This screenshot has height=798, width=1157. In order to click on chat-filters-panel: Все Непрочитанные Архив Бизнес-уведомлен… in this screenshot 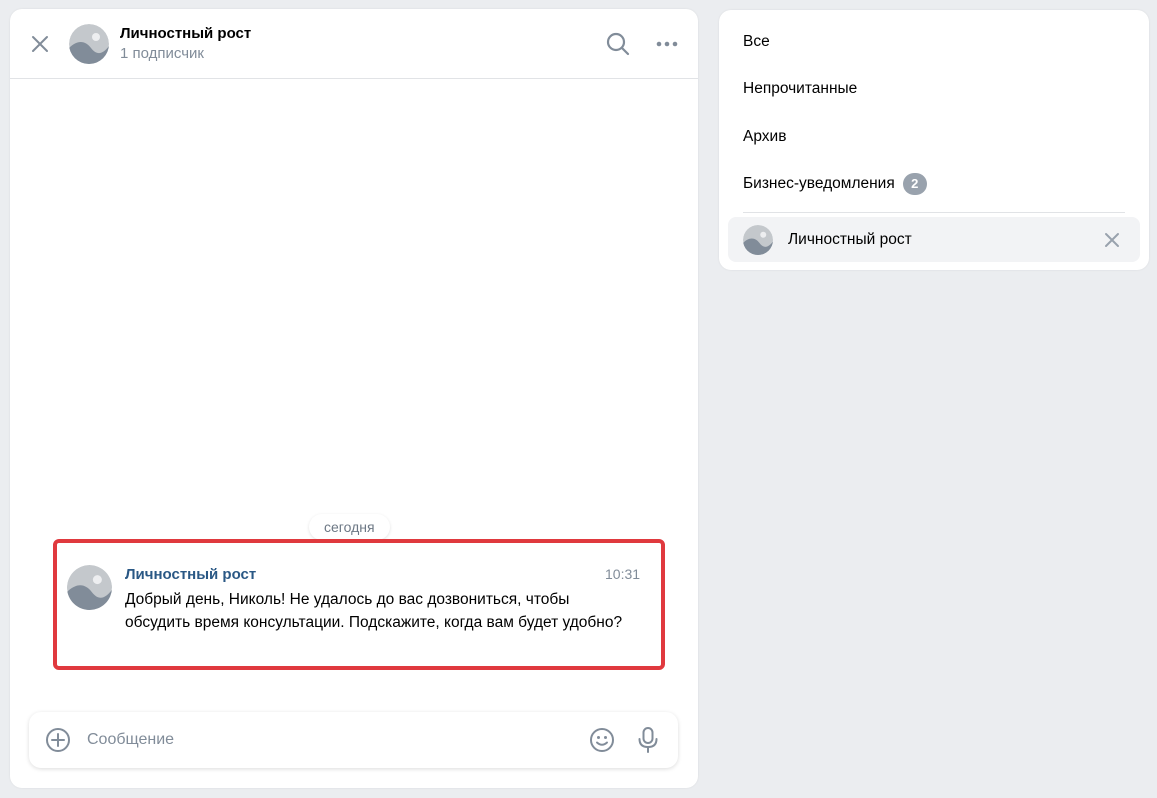, I will do `click(934, 140)`.